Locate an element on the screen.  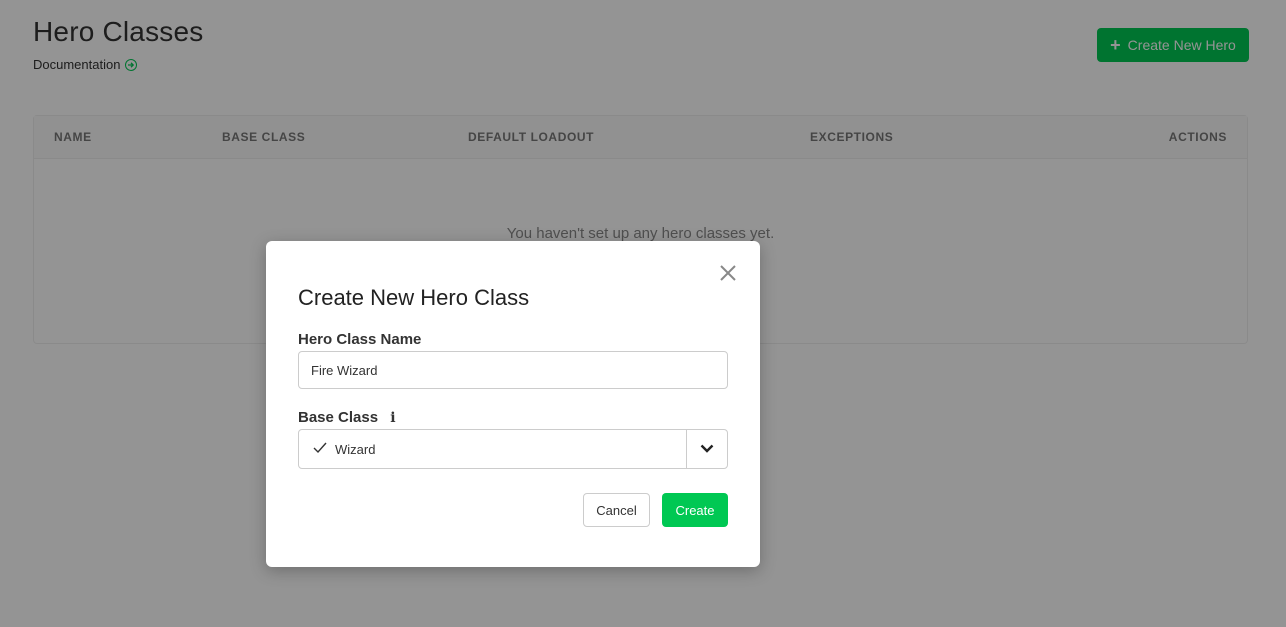
base-class-value: Wizard is located at coordinates (355, 449).